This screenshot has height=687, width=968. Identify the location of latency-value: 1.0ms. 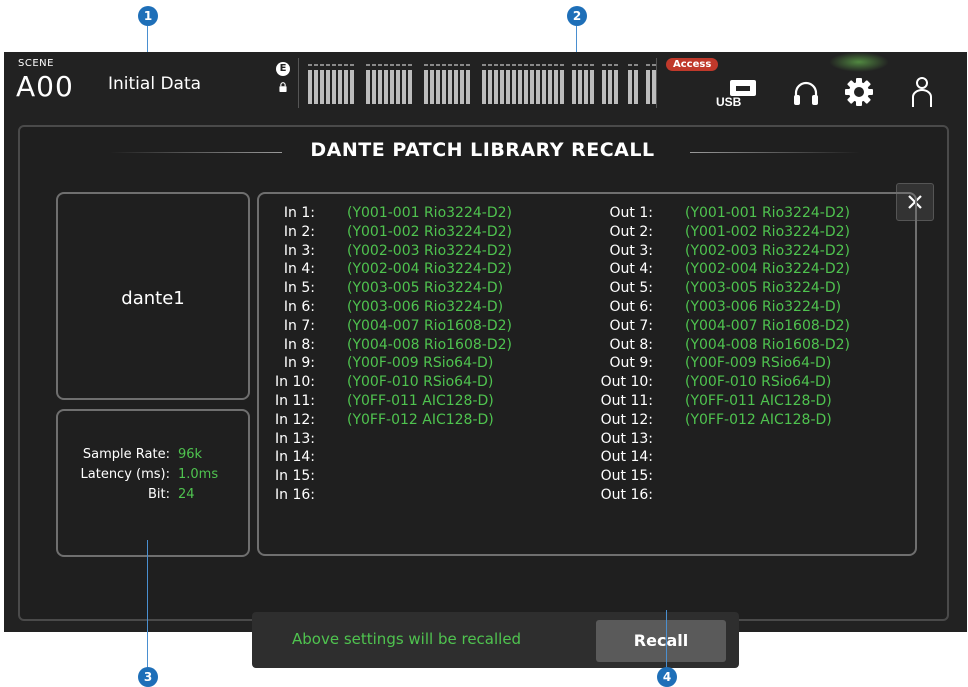
(198, 474).